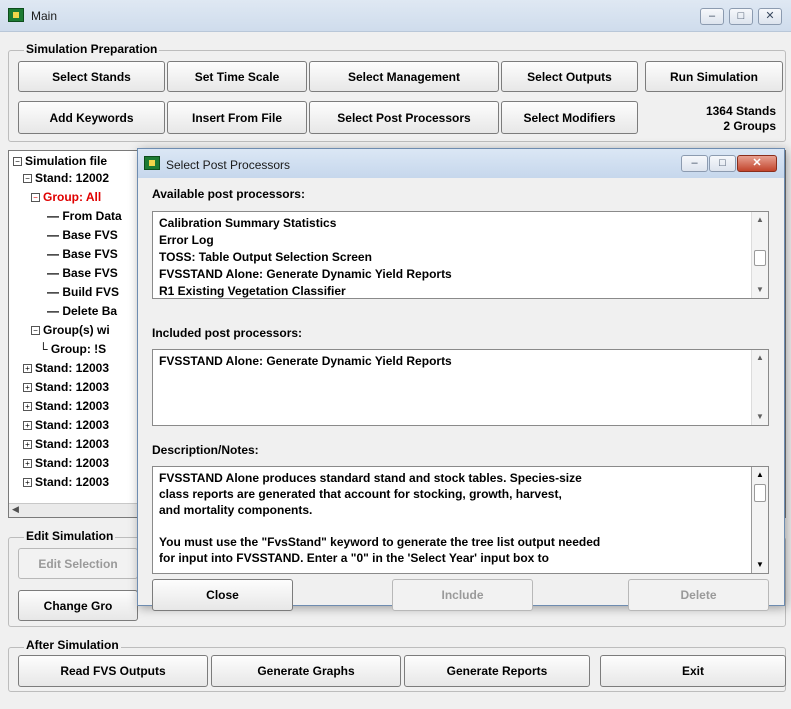 The width and height of the screenshot is (791, 709). I want to click on window-title: Main, so click(44, 16).